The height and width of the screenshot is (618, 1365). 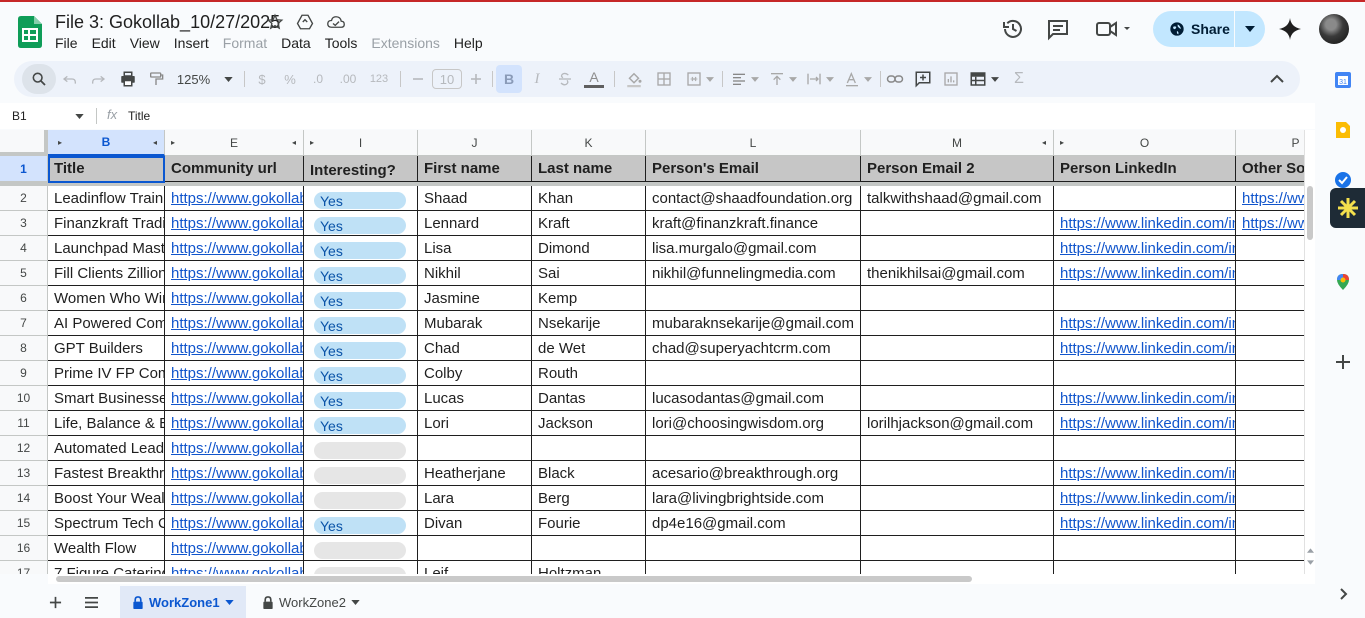 What do you see at coordinates (106, 323) in the screenshot?
I see `cell-title: AI Powered Community` at bounding box center [106, 323].